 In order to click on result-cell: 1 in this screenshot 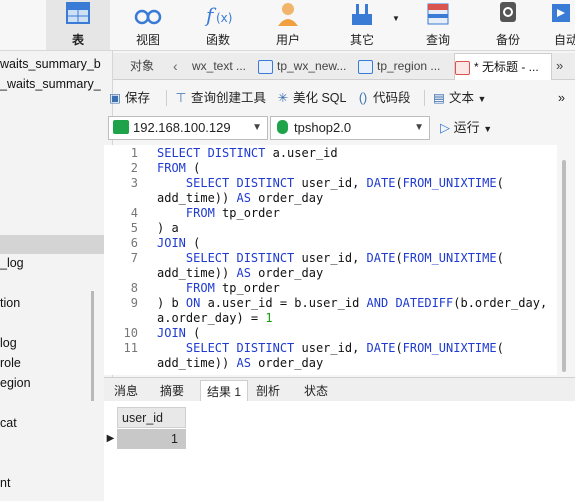, I will do `click(151, 439)`.